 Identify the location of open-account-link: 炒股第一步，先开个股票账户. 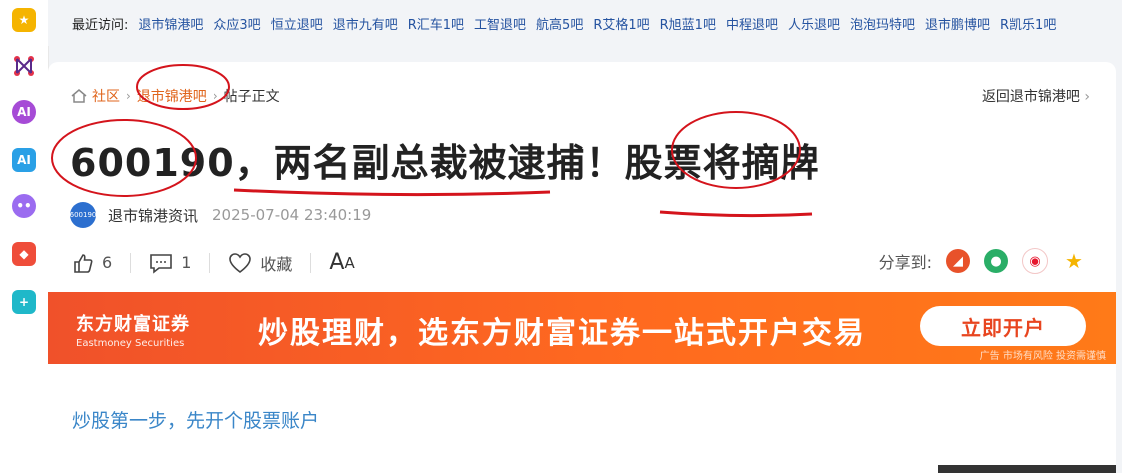
(195, 419).